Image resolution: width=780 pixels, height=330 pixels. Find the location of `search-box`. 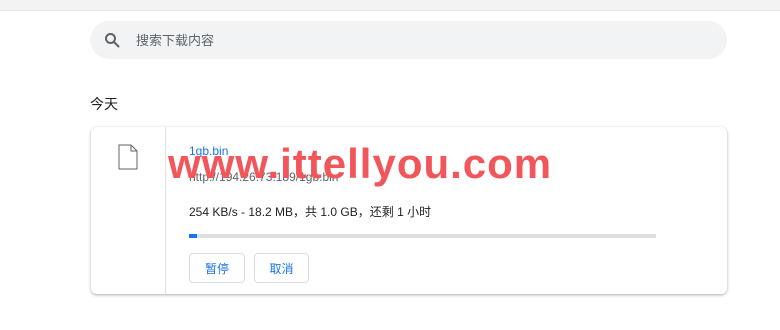

search-box is located at coordinates (408, 40).